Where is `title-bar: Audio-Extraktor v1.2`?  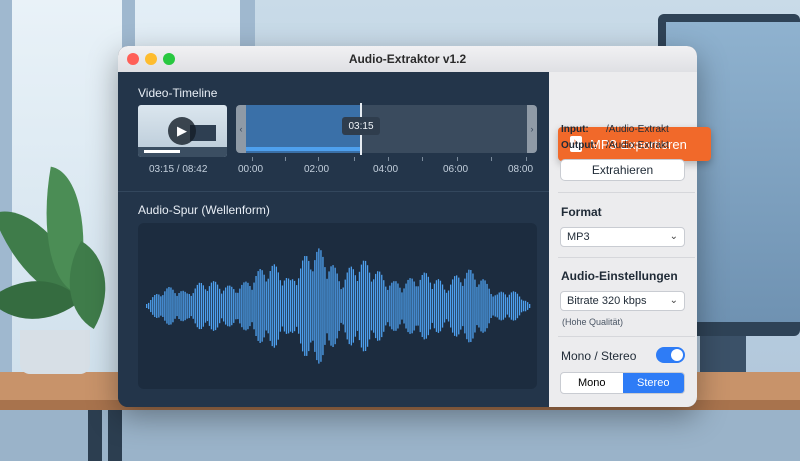
title-bar: Audio-Extraktor v1.2 is located at coordinates (407, 59).